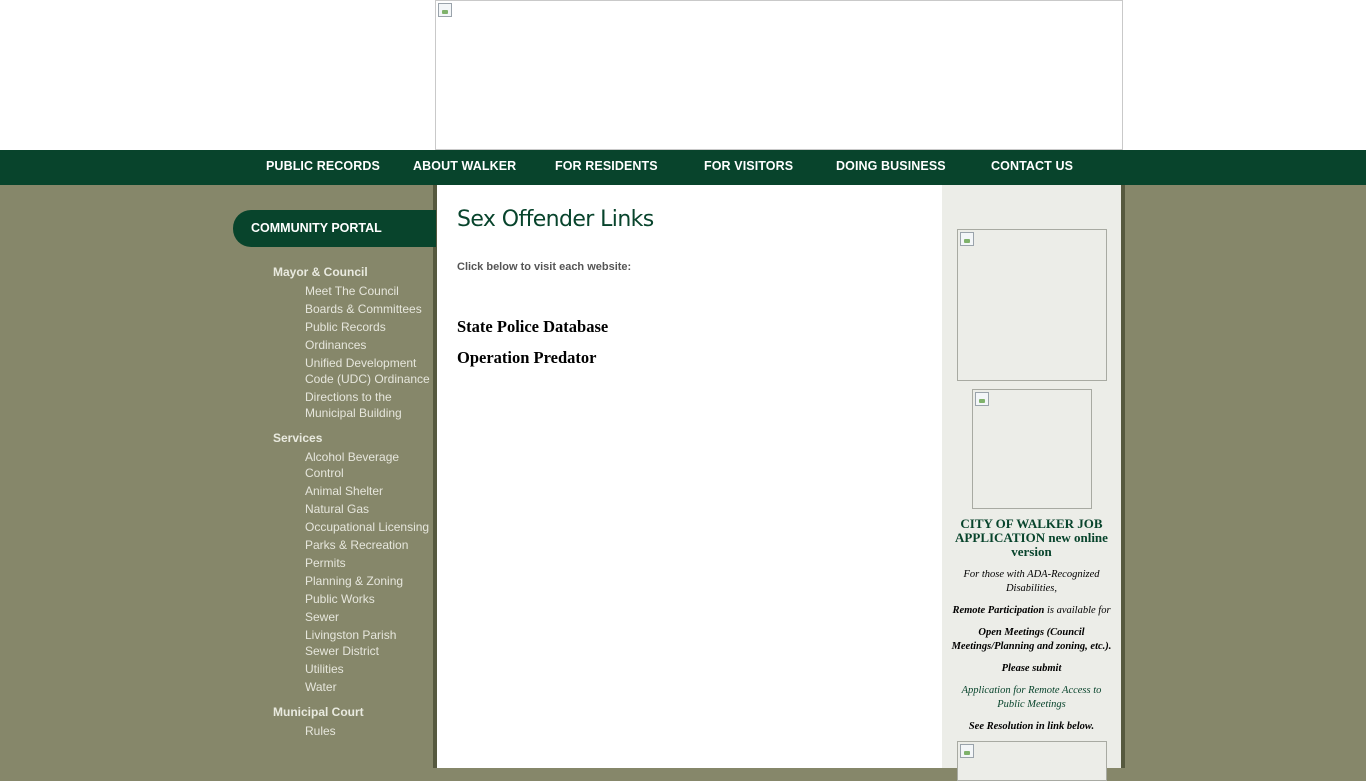 Image resolution: width=1366 pixels, height=781 pixels. What do you see at coordinates (333, 643) in the screenshot?
I see `sidebar-link: Livingston Parish Sewer District` at bounding box center [333, 643].